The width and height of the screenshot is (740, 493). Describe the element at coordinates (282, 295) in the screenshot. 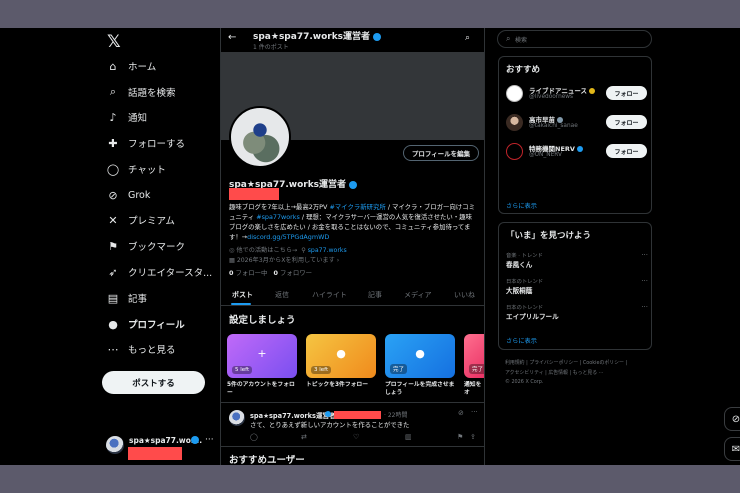

I see `tab-replies: 返信` at that location.